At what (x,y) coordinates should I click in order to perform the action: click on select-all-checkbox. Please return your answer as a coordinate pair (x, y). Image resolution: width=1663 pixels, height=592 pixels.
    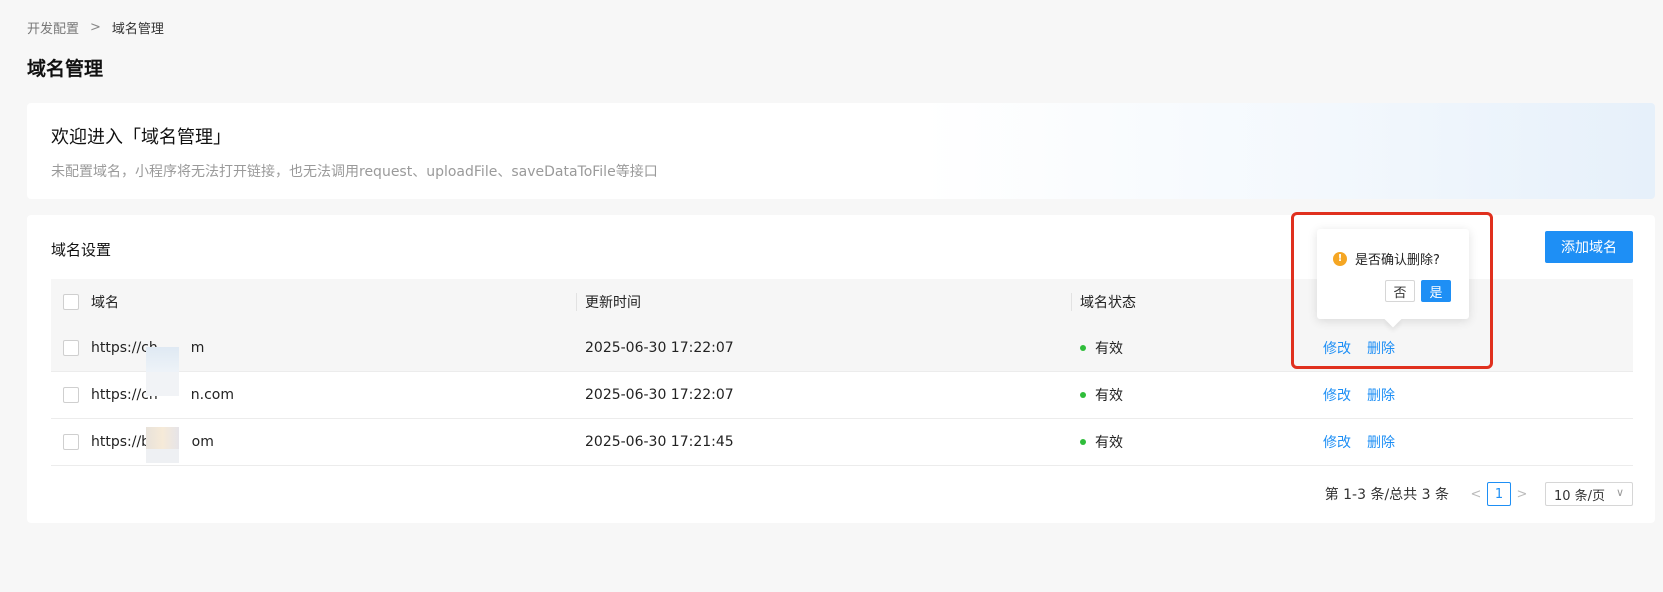
    Looking at the image, I should click on (71, 302).